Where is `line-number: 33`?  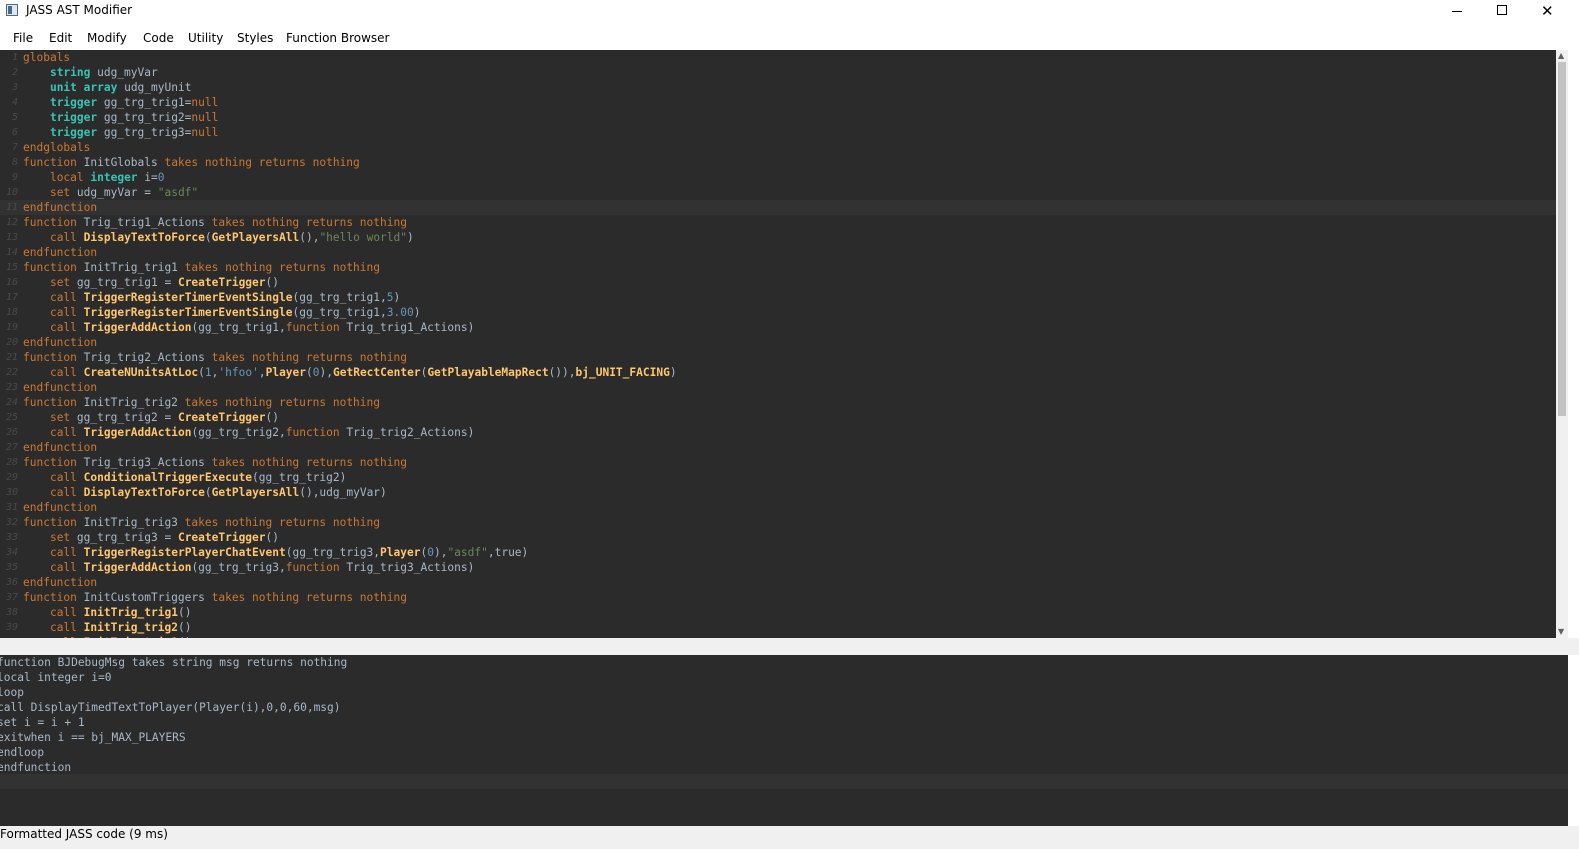
line-number: 33 is located at coordinates (11, 537).